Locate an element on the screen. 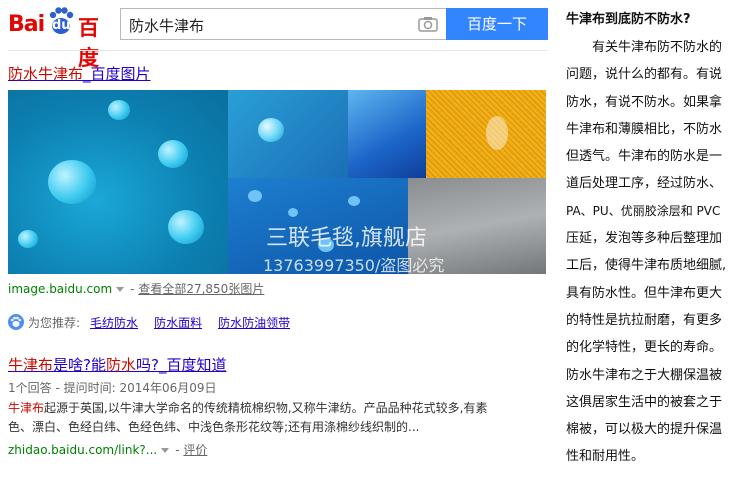 The height and width of the screenshot is (477, 750). article-line: 道后处理工序，经过防水、 is located at coordinates (644, 184).